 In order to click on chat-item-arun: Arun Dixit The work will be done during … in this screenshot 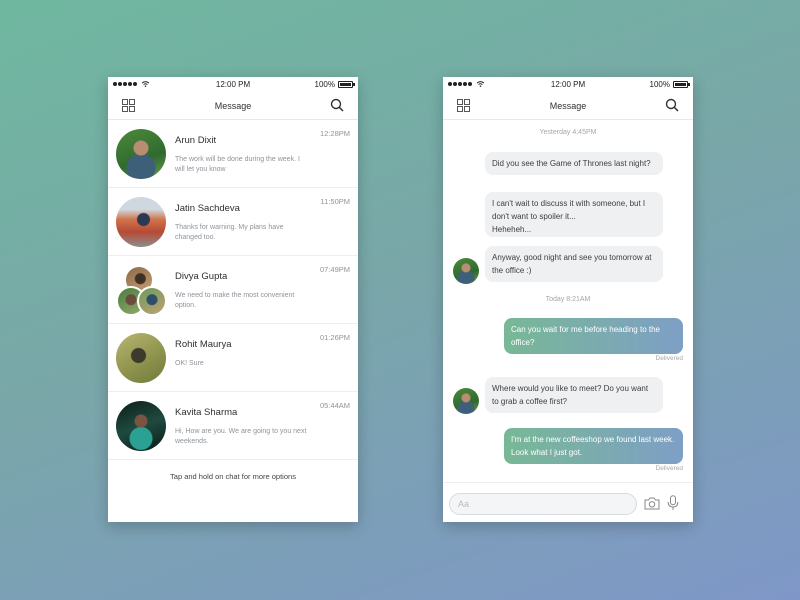, I will do `click(233, 154)`.